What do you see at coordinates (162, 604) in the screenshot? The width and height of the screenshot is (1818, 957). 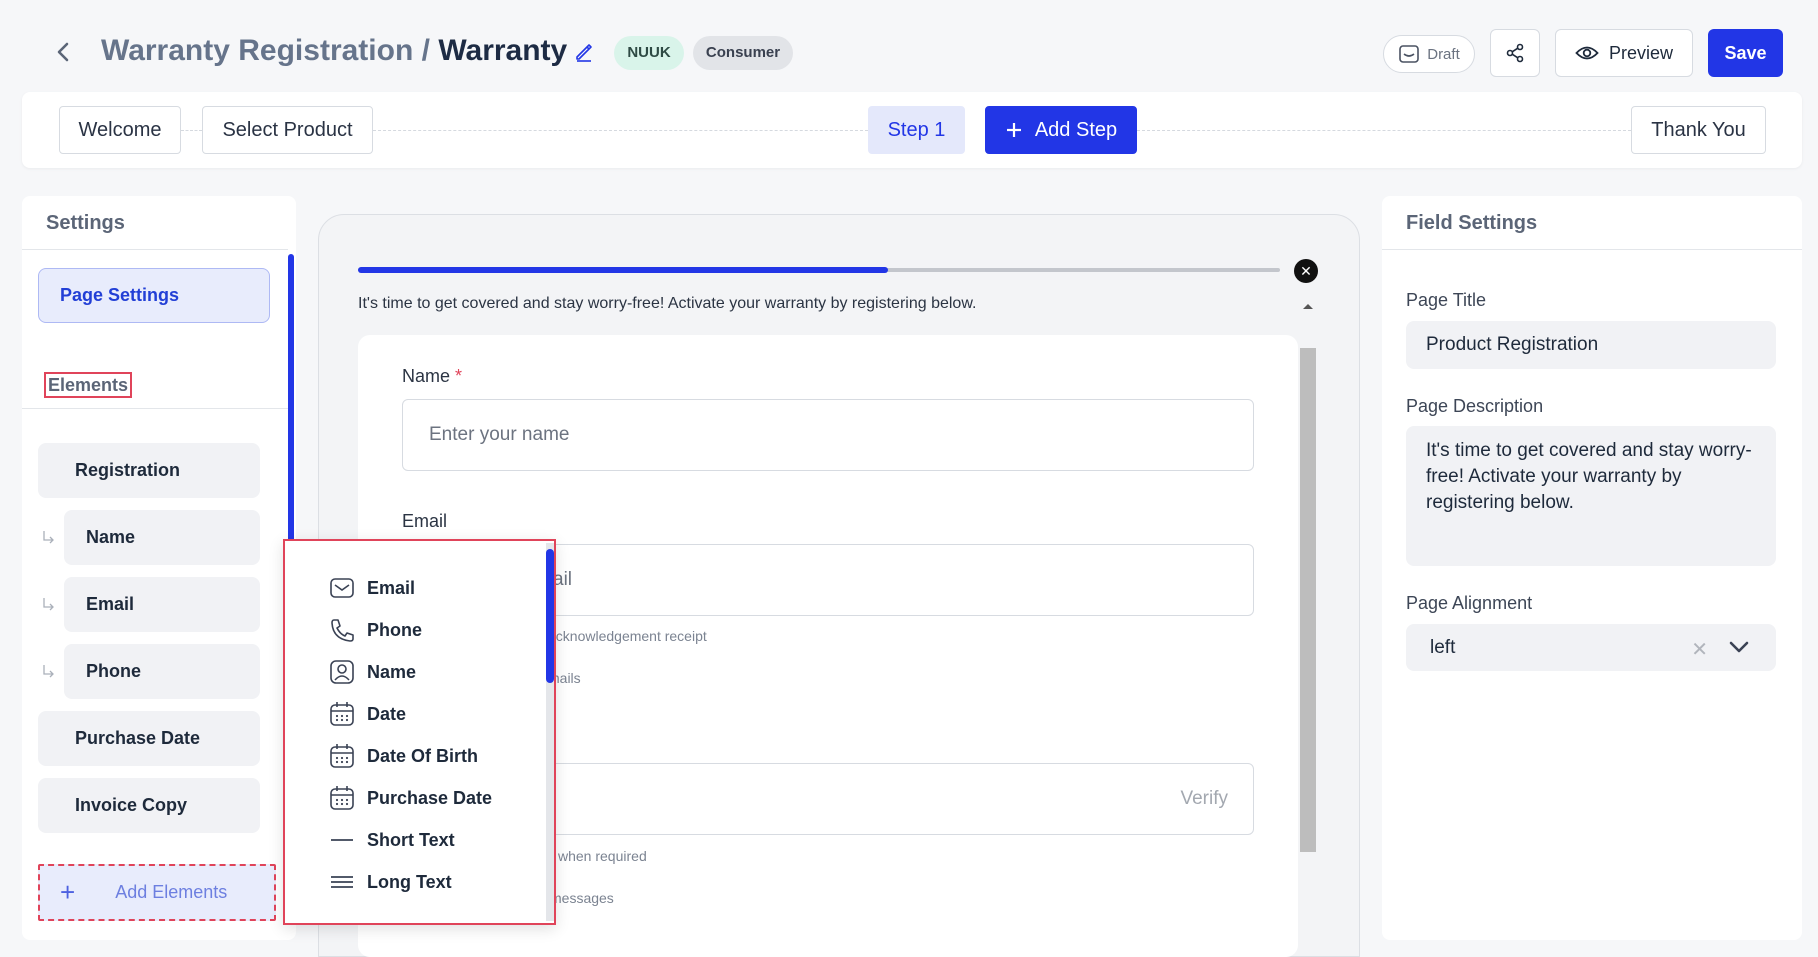 I see `element-email: Email` at bounding box center [162, 604].